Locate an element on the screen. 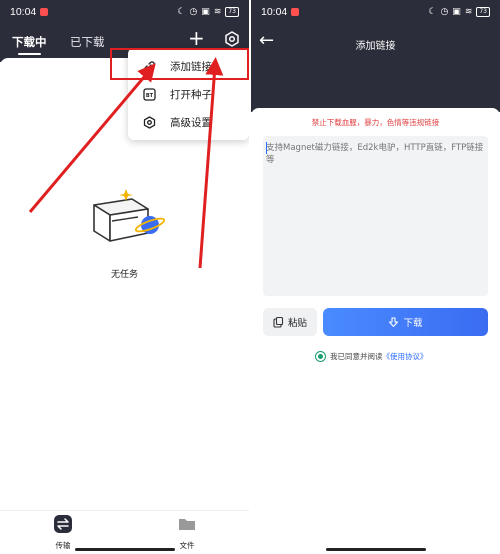 This screenshot has width=500, height=554. tab-downloading: 下载中 is located at coordinates (29, 44).